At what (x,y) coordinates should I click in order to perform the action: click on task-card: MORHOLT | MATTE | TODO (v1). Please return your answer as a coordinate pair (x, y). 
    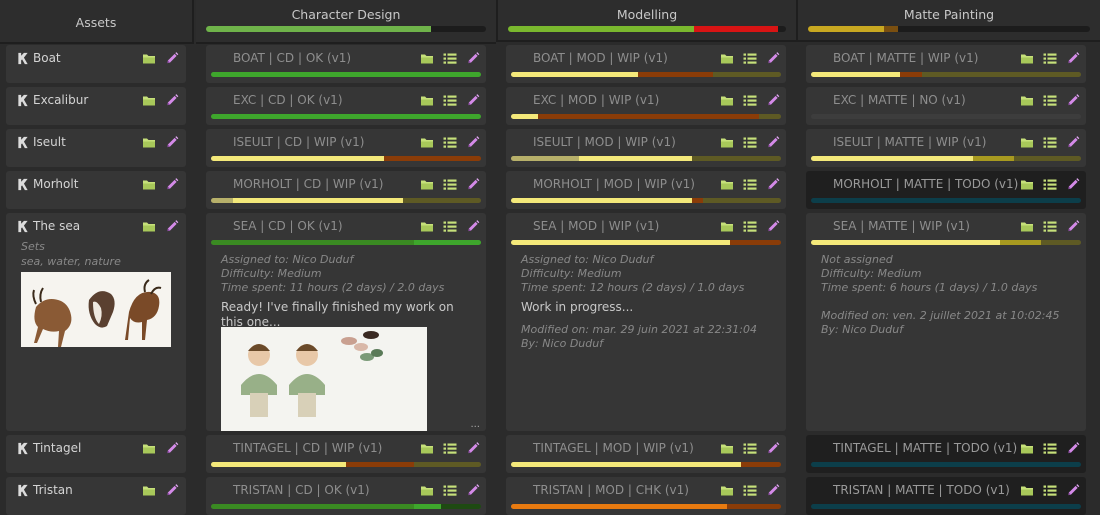
    Looking at the image, I should click on (946, 190).